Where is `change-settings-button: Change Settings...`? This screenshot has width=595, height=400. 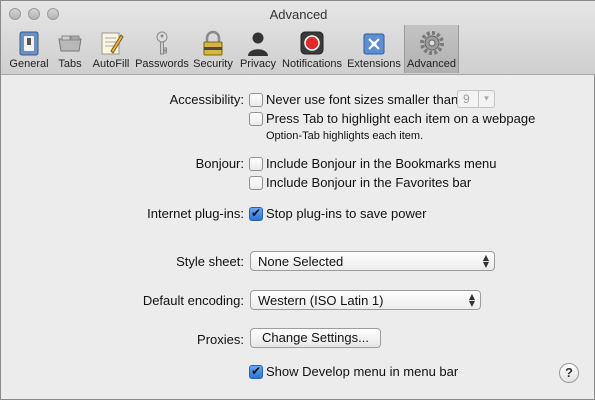
change-settings-button: Change Settings... is located at coordinates (315, 338).